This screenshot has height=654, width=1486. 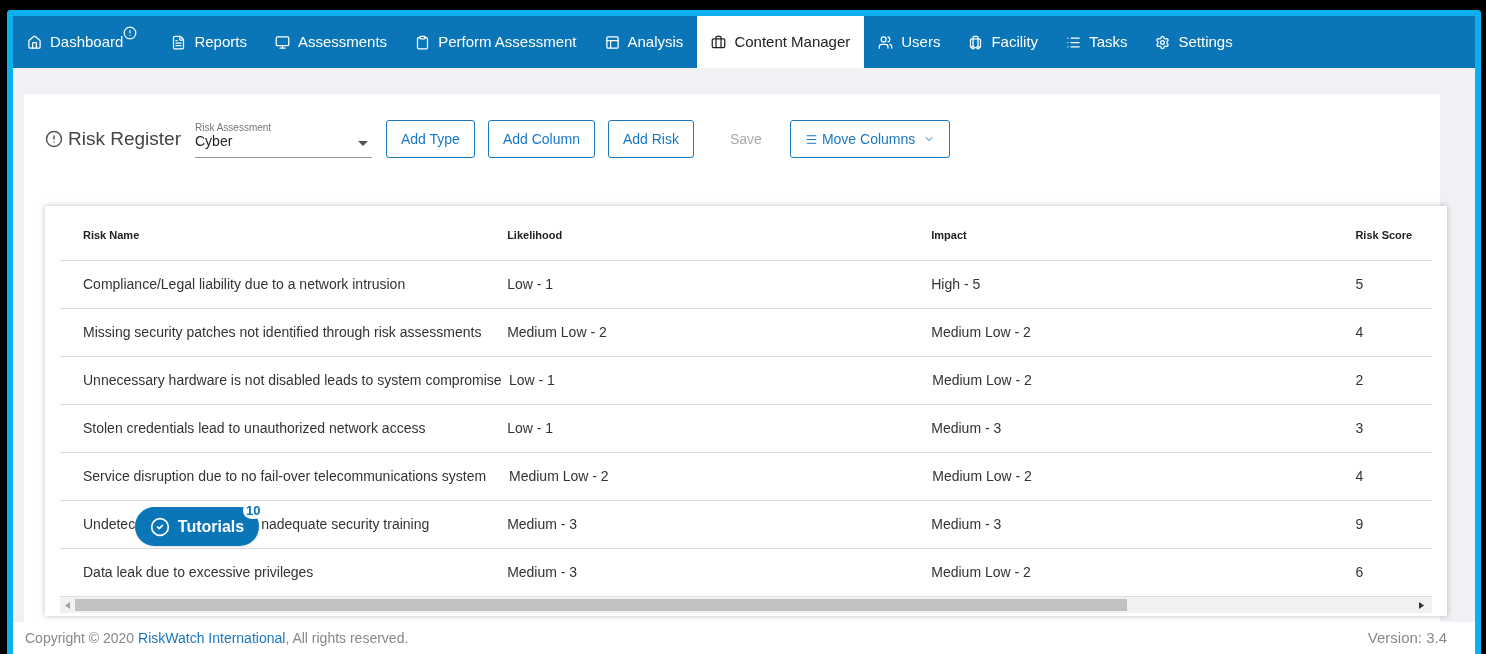 What do you see at coordinates (612, 42) in the screenshot?
I see `layout-icon` at bounding box center [612, 42].